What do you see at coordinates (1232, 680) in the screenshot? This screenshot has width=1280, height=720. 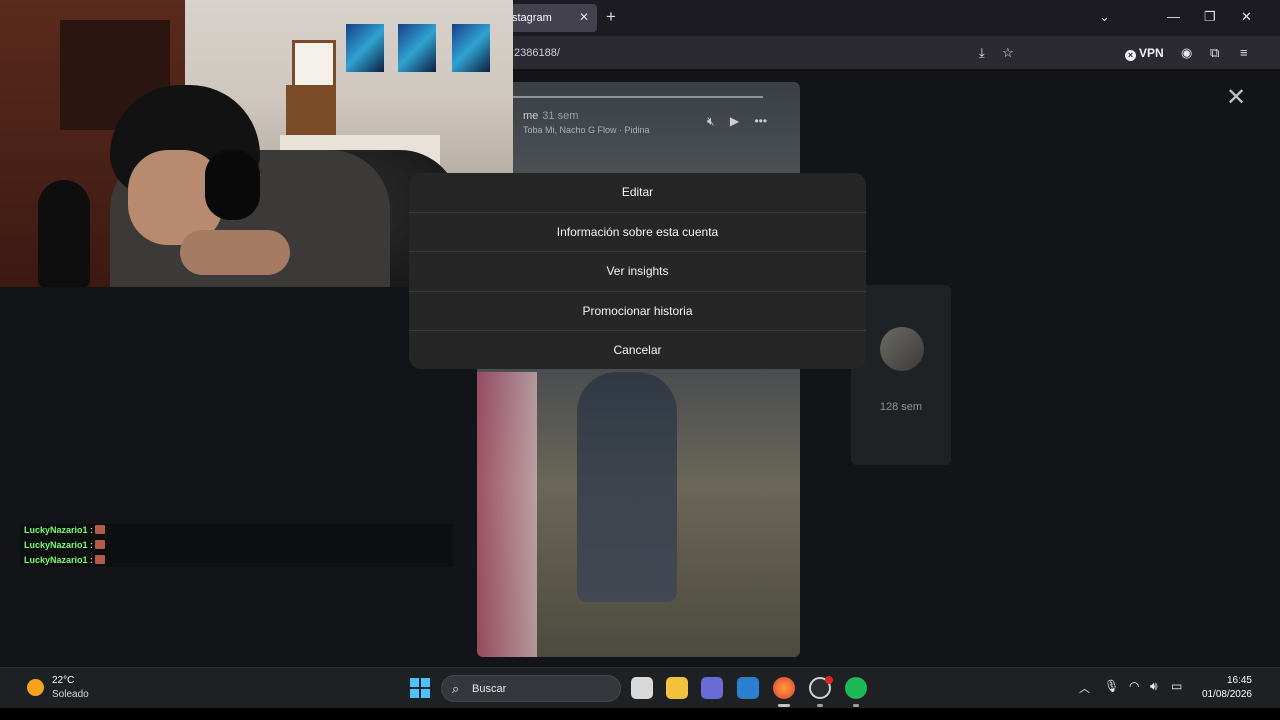 I see `clock-time: 16:45` at bounding box center [1232, 680].